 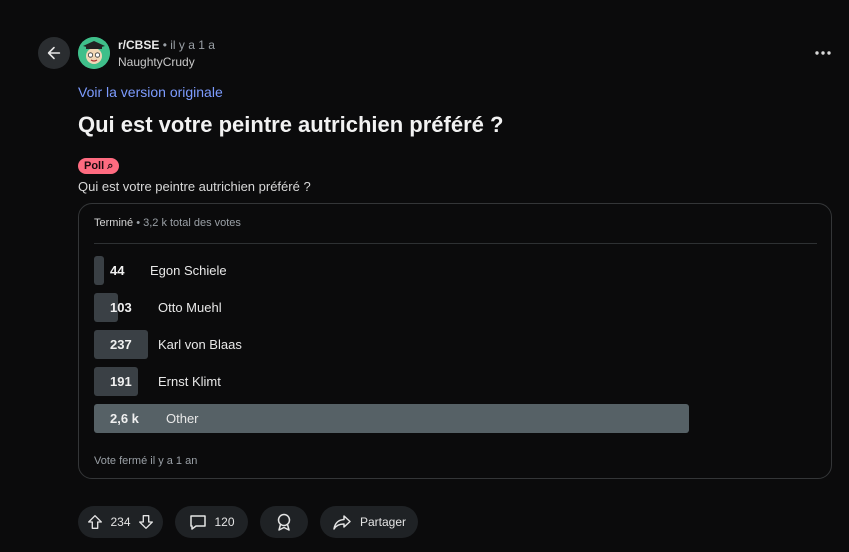 I want to click on award-button, so click(x=284, y=522).